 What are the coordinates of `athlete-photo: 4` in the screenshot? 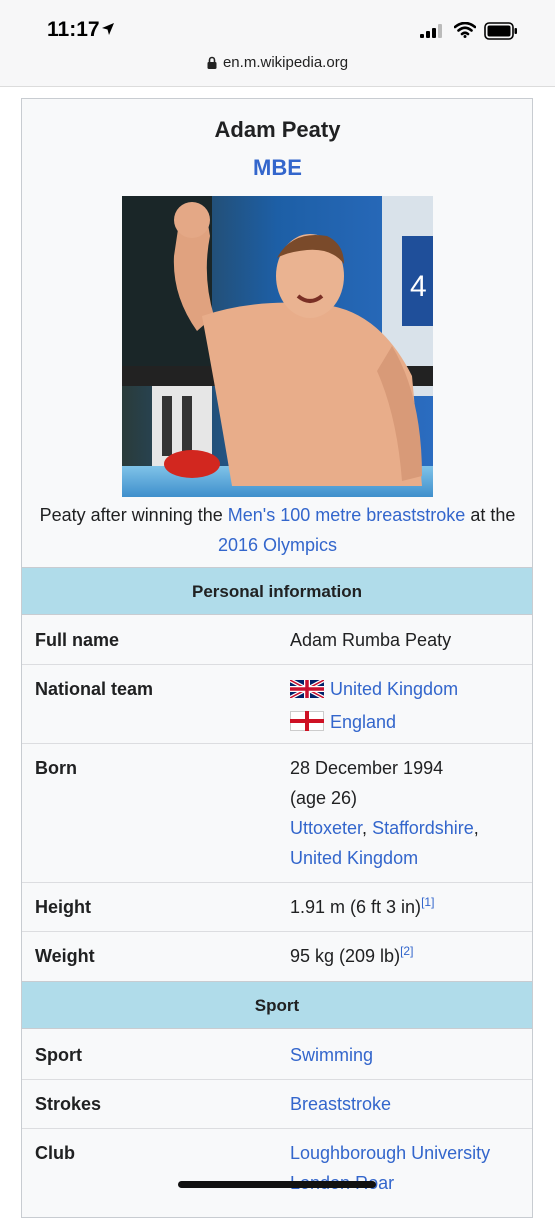 It's located at (277, 346).